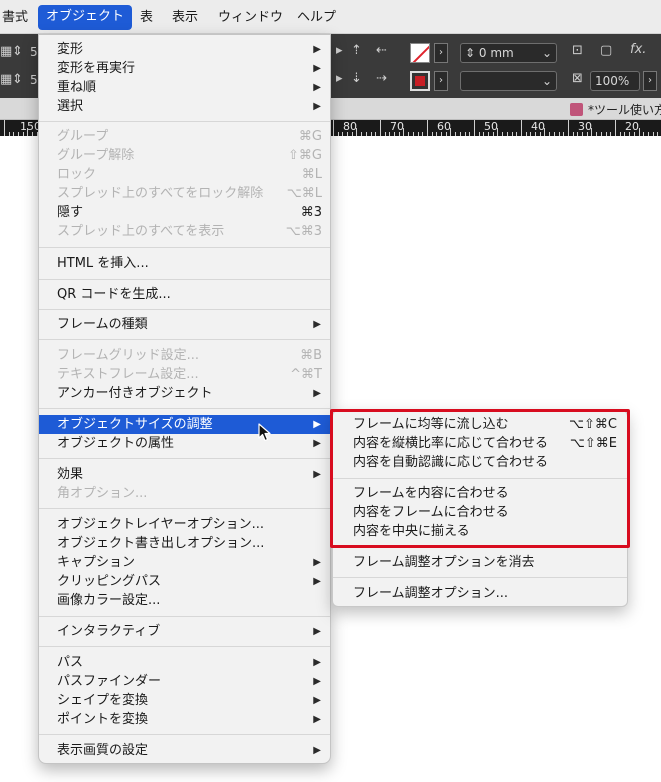 This screenshot has width=661, height=782. What do you see at coordinates (441, 81) in the screenshot?
I see `stroke-dropdown-button: ›` at bounding box center [441, 81].